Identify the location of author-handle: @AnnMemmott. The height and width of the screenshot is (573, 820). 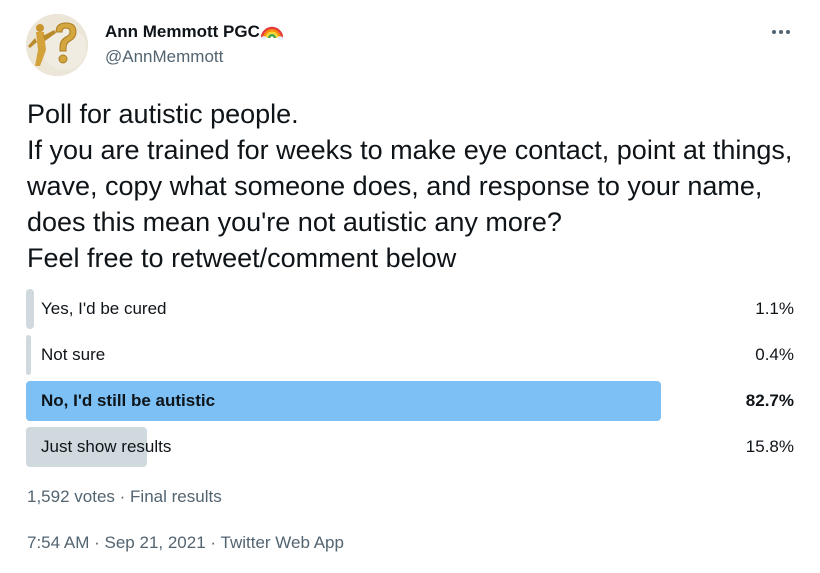
(164, 57).